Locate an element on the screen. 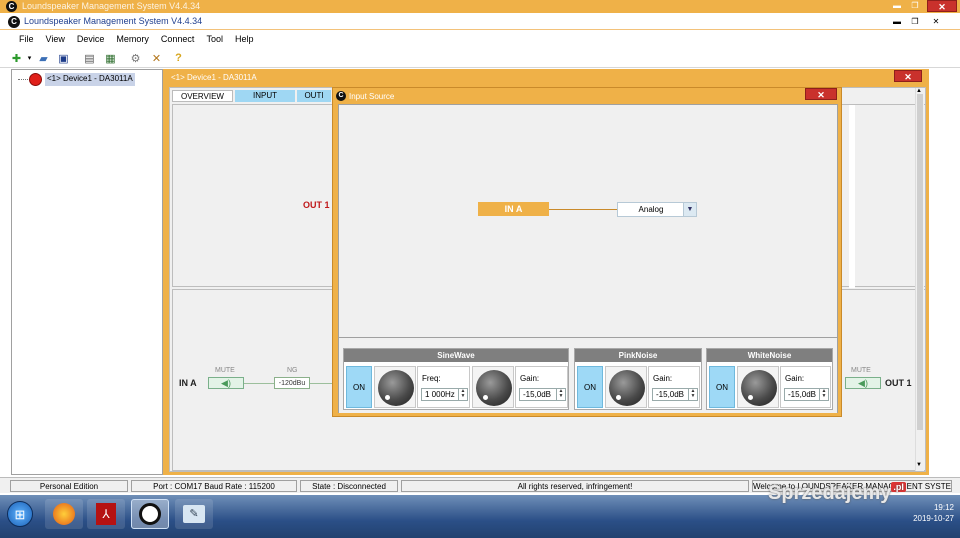  scroll-down-icon: ▼ is located at coordinates (919, 465).